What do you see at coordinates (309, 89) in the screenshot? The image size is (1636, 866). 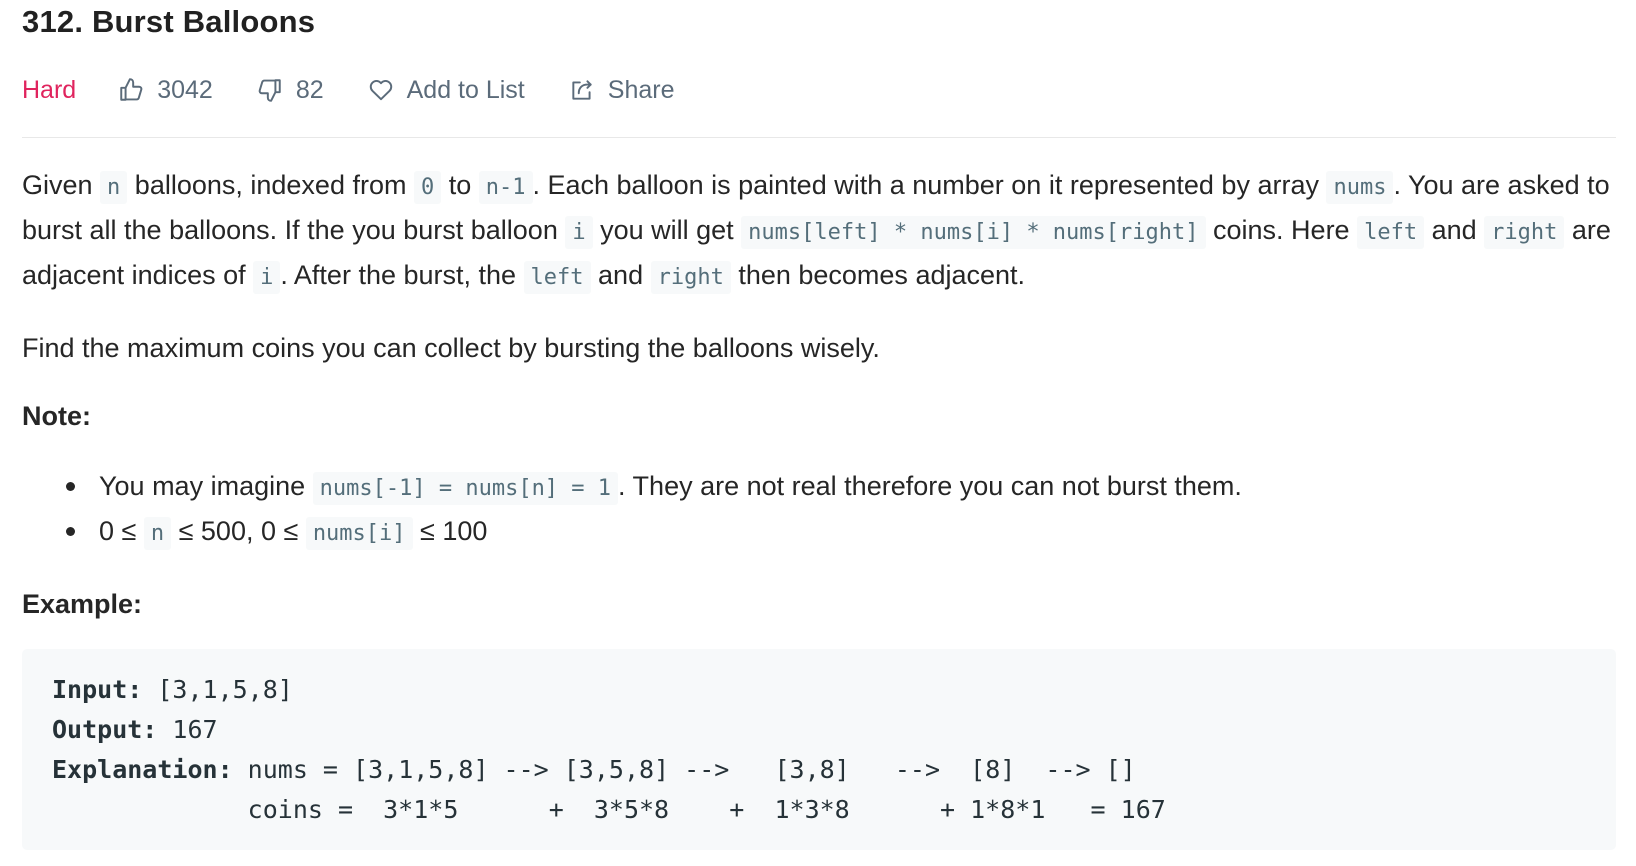 I see `dislike-count: 82` at bounding box center [309, 89].